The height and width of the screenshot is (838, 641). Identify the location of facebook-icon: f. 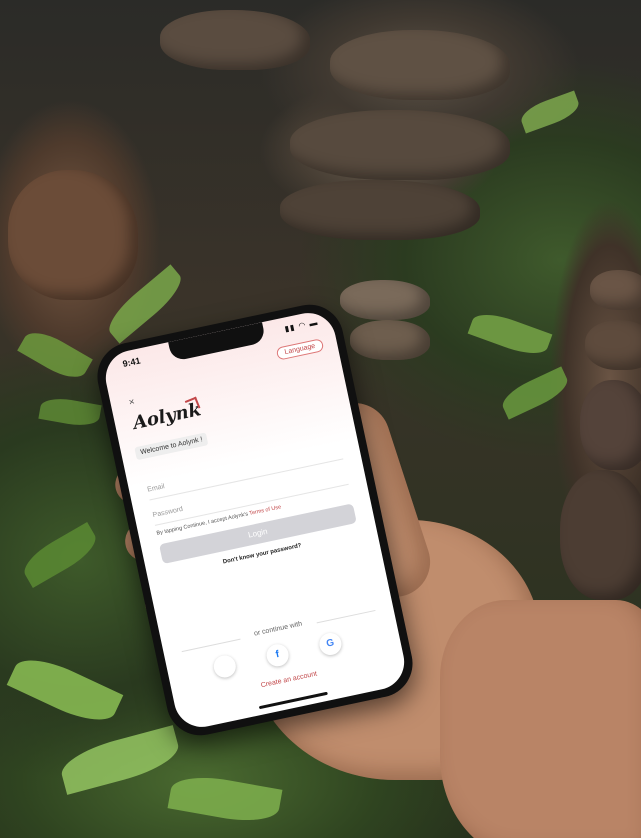
(277, 655).